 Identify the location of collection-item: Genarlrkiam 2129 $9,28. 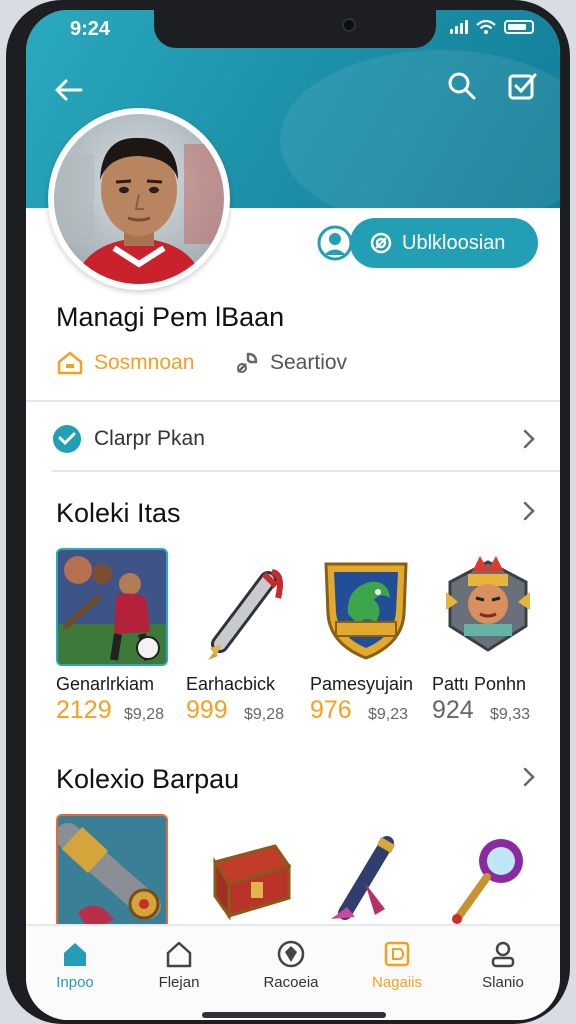
(116, 636).